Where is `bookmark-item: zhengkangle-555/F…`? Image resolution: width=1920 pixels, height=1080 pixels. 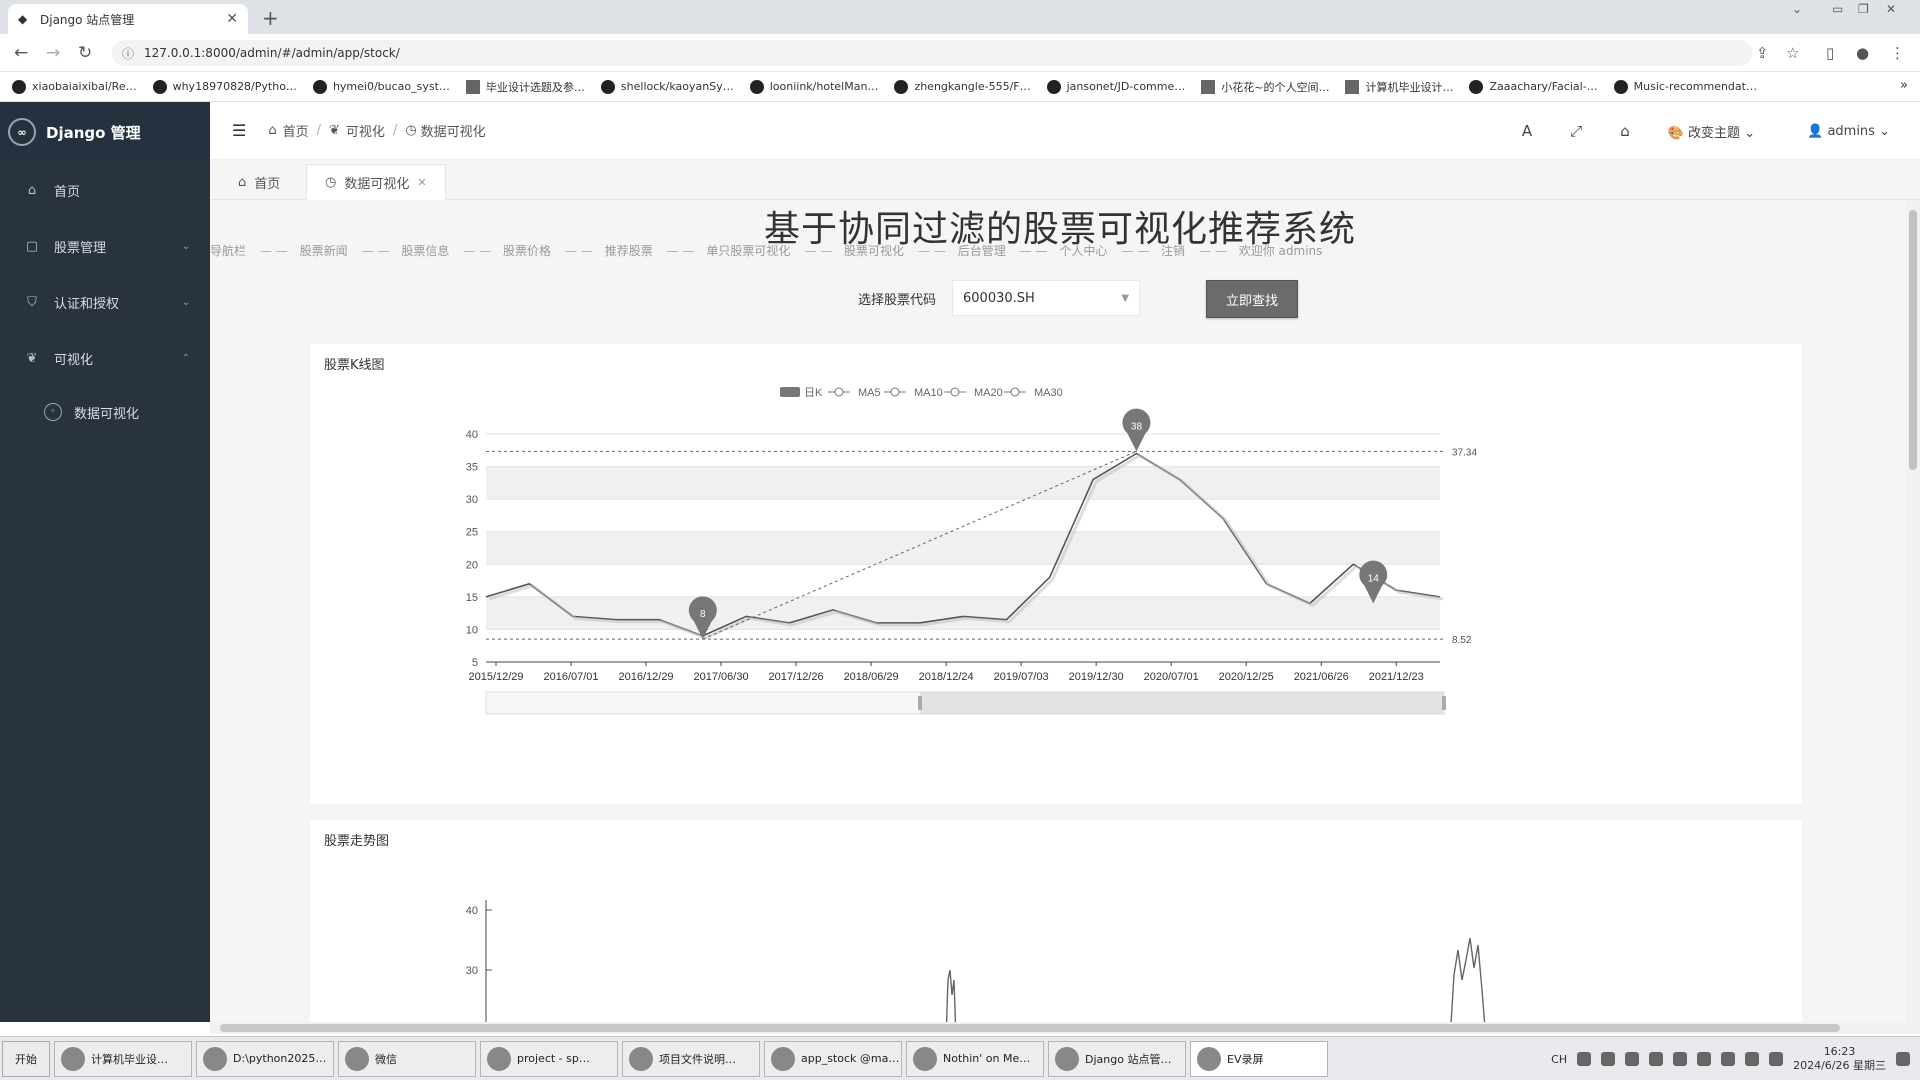
bookmark-item: zhengkangle-555/F… is located at coordinates (962, 86).